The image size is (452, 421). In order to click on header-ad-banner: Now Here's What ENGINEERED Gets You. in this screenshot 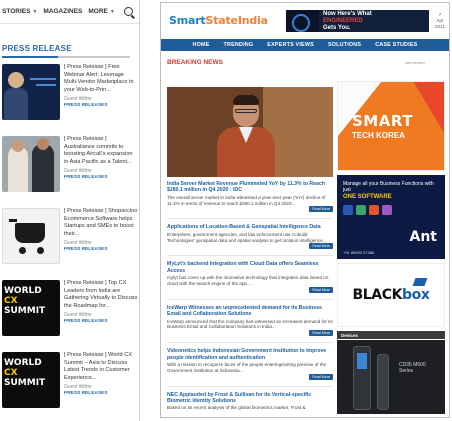, I will do `click(357, 21)`.